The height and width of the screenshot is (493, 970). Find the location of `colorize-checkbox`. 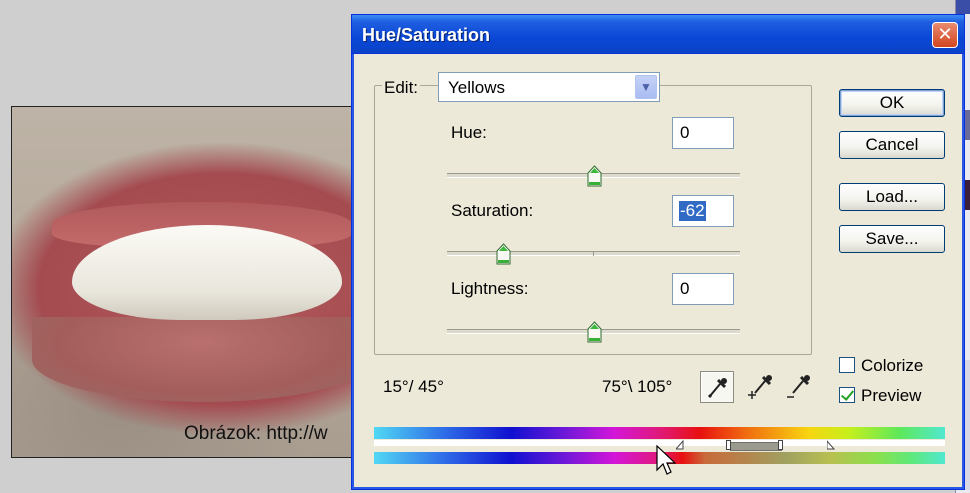

colorize-checkbox is located at coordinates (847, 365).